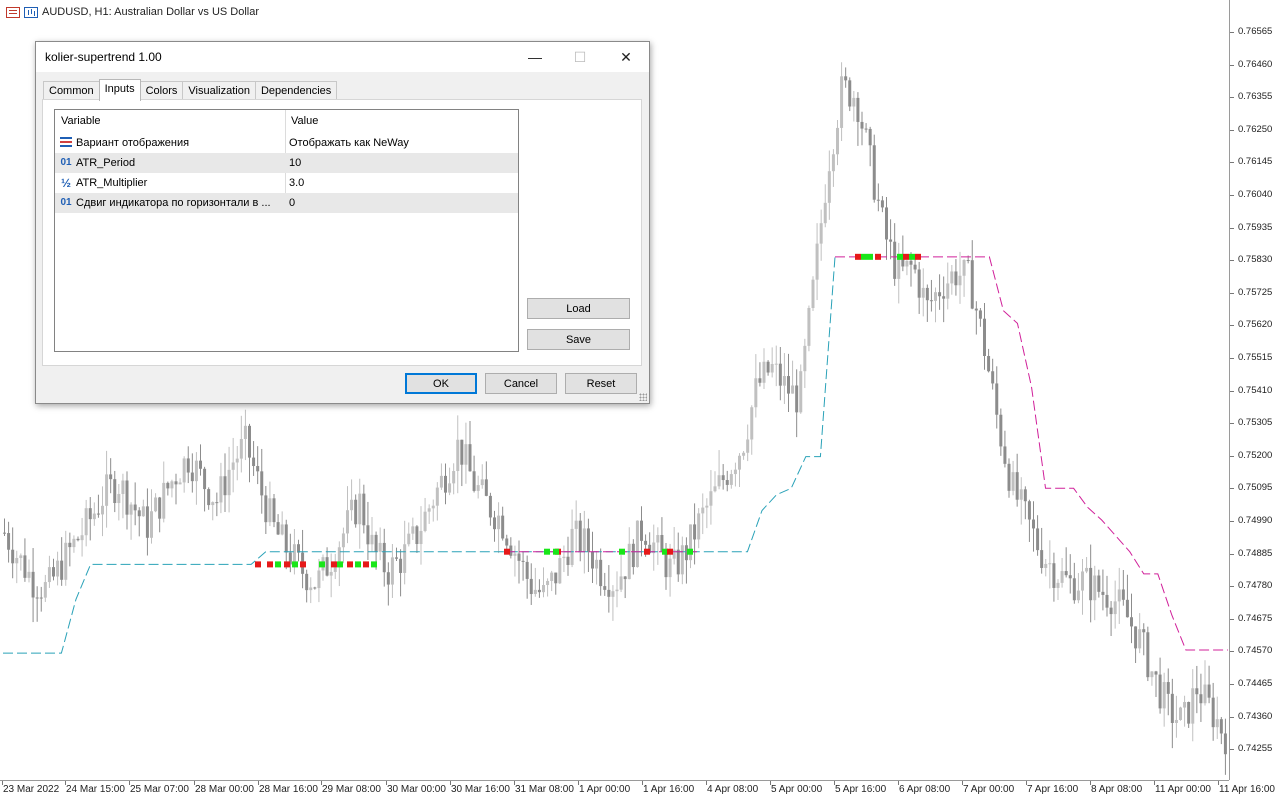 The height and width of the screenshot is (801, 1280). What do you see at coordinates (349, 143) in the screenshot?
I see `input-value: Отображать как NeWay` at bounding box center [349, 143].